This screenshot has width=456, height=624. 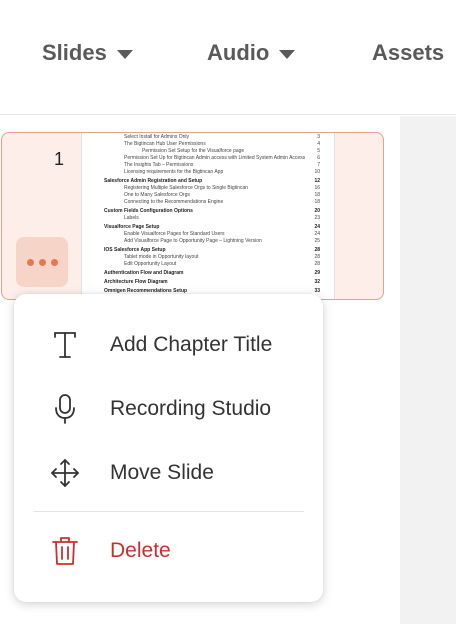 I want to click on microphone-icon, so click(x=65, y=409).